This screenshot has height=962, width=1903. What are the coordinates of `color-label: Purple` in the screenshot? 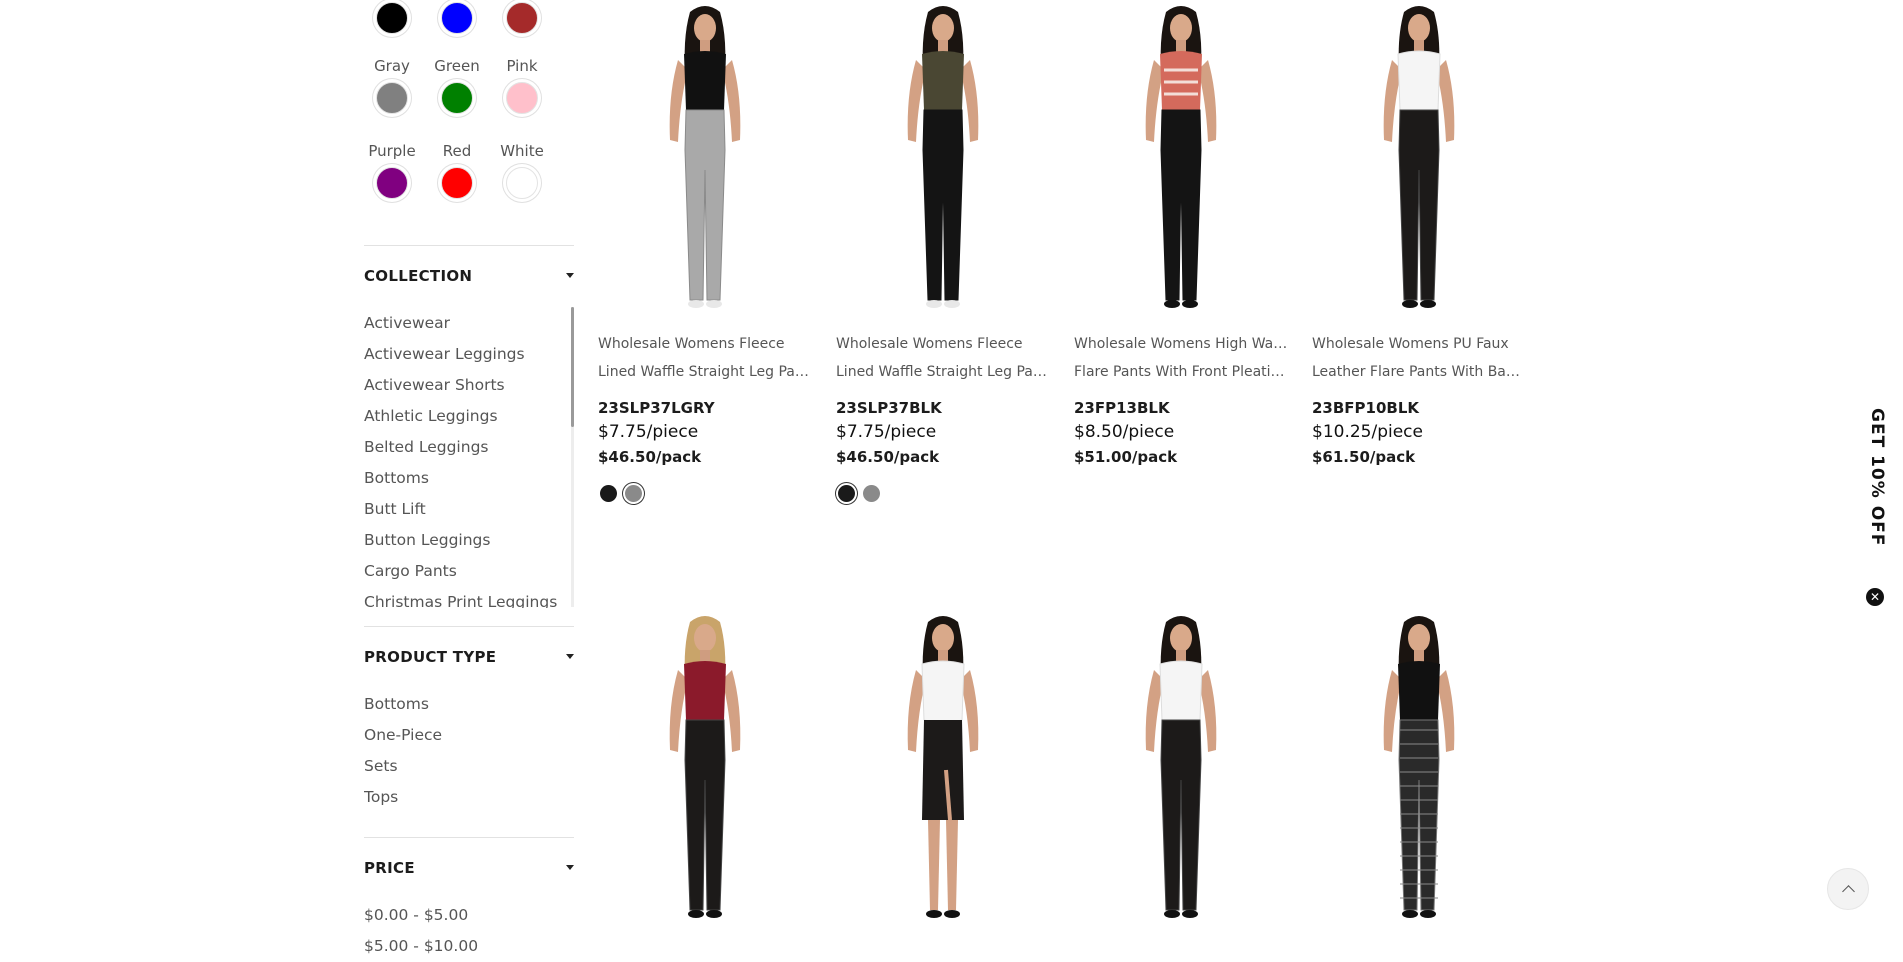 It's located at (392, 151).